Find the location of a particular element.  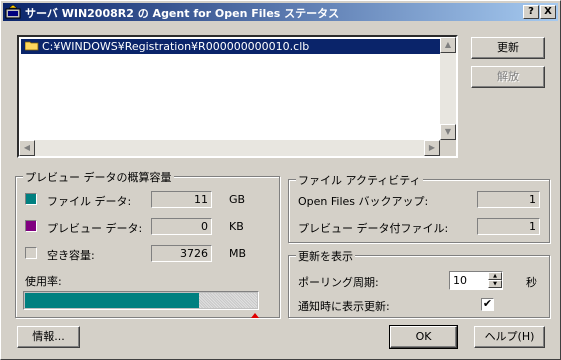

polling-unit: 秒 is located at coordinates (531, 282).